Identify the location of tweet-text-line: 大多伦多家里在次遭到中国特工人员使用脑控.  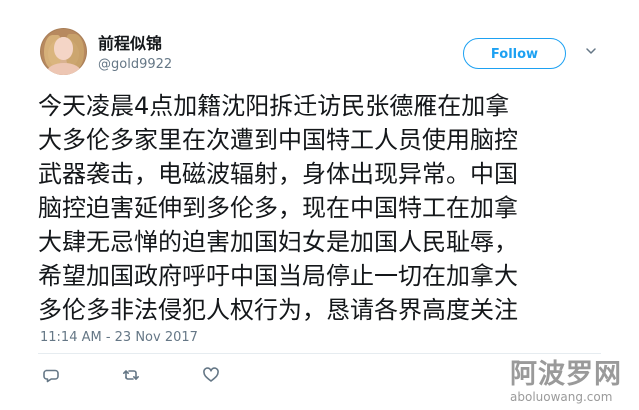
(278, 140).